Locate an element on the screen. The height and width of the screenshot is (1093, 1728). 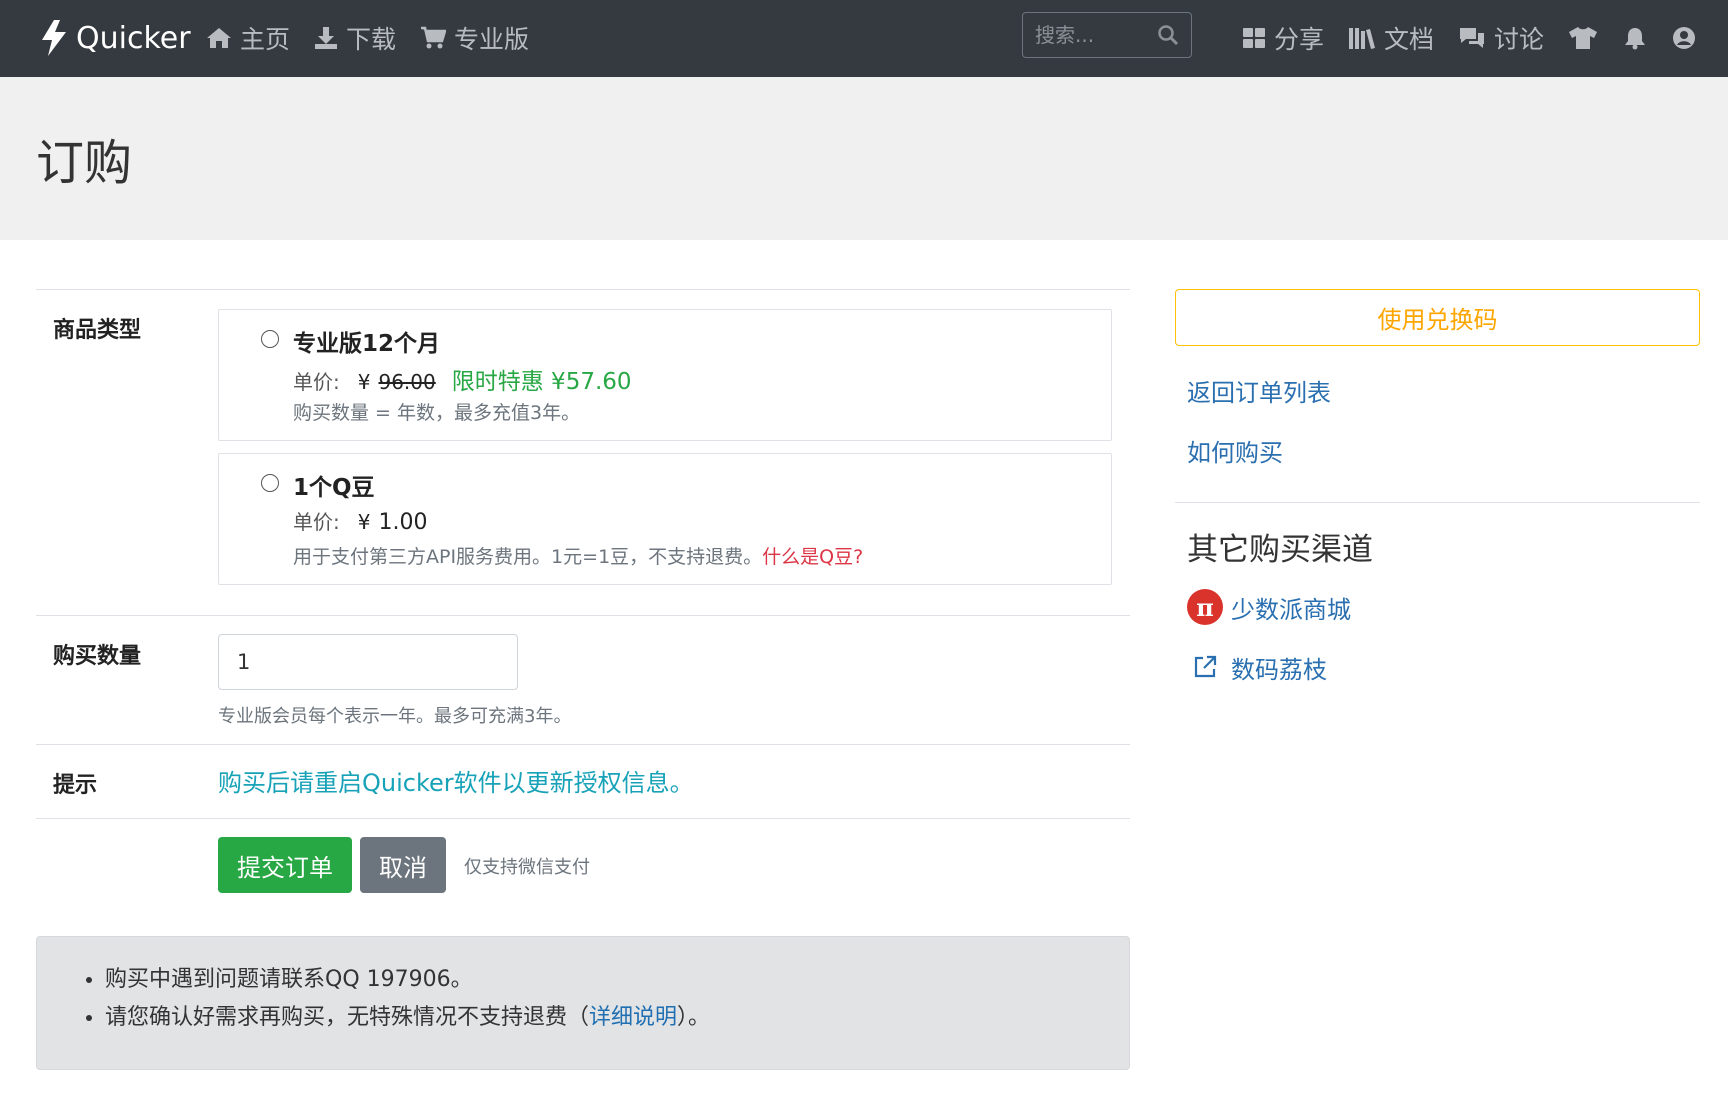
option-description: 用于支付第三方API服务费用。1元=1豆，不支持退费。什么是Q豆? is located at coordinates (578, 555).